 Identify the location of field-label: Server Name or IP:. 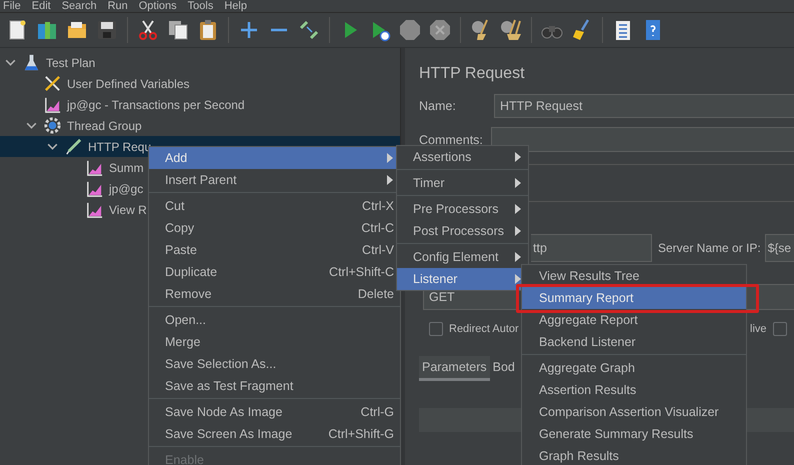
(709, 248).